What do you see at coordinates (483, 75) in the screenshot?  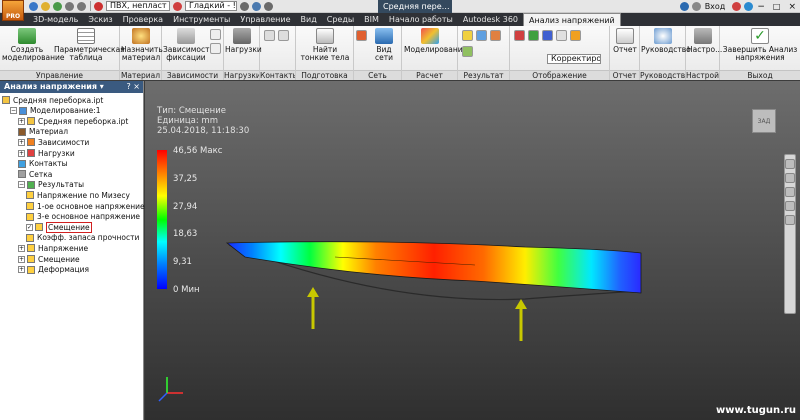 I see `group-label: Результат` at bounding box center [483, 75].